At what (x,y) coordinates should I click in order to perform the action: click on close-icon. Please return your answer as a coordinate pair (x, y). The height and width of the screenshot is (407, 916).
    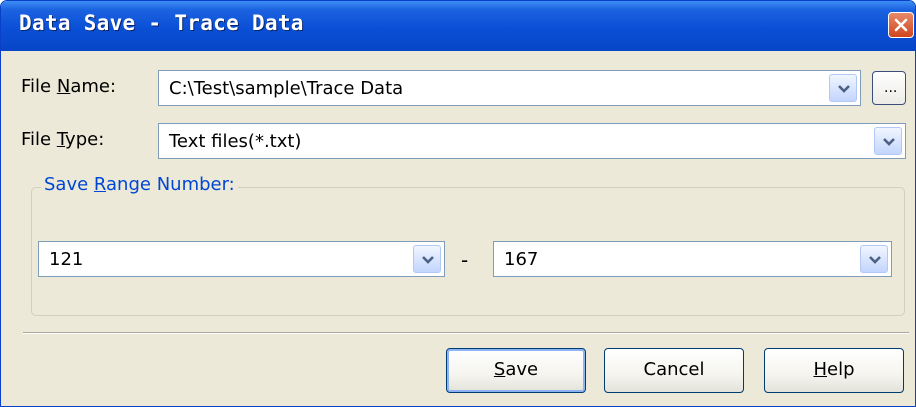
    Looking at the image, I should click on (901, 25).